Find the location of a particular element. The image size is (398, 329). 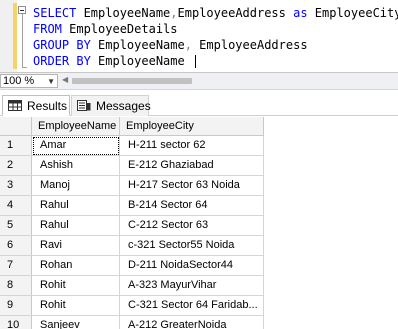

horizontal-scrollbar: ◀ is located at coordinates (230, 80).